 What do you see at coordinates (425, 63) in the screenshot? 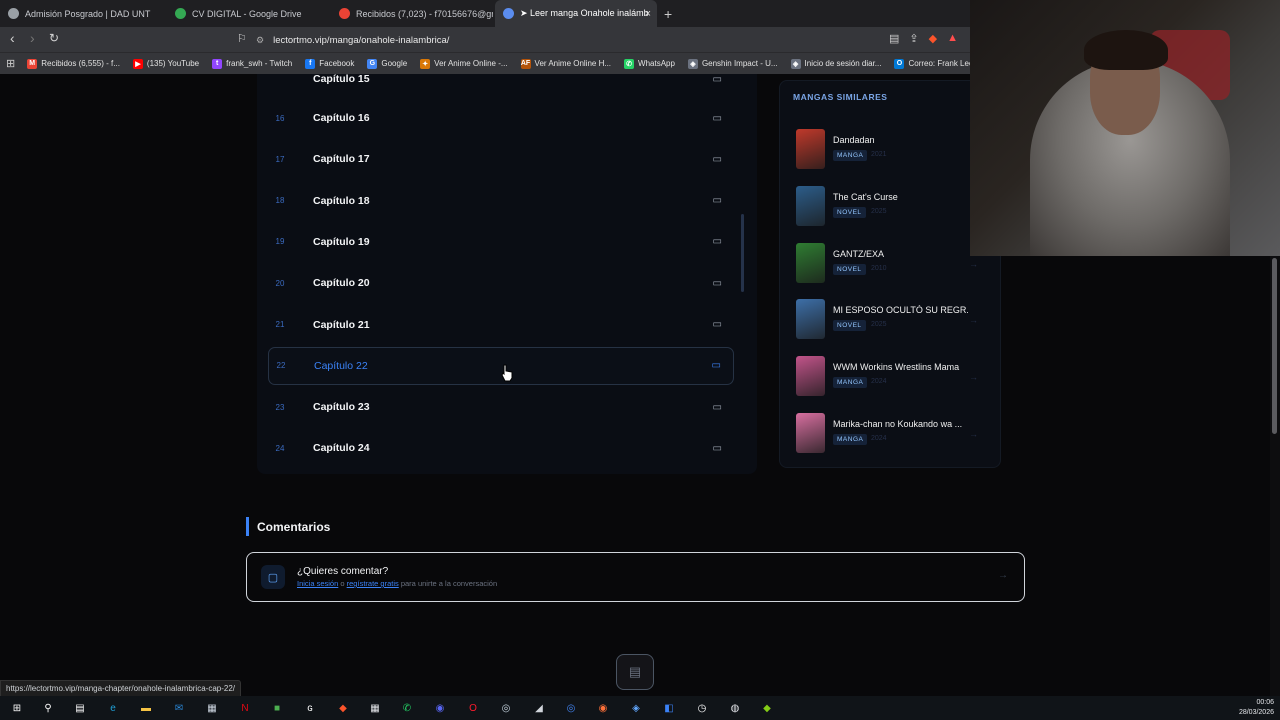
I see `anime-icon: ✦` at bounding box center [425, 63].